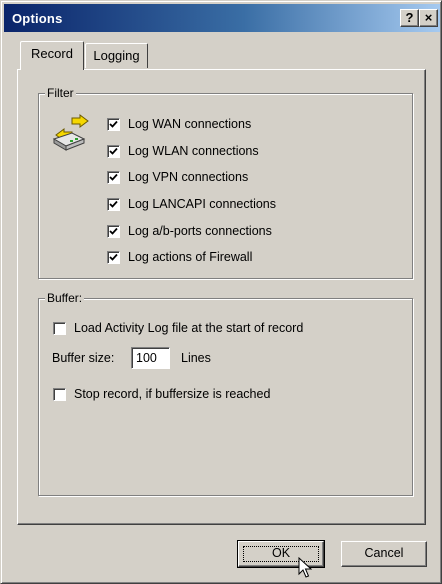  I want to click on filter-group-label: Filter, so click(60, 93).